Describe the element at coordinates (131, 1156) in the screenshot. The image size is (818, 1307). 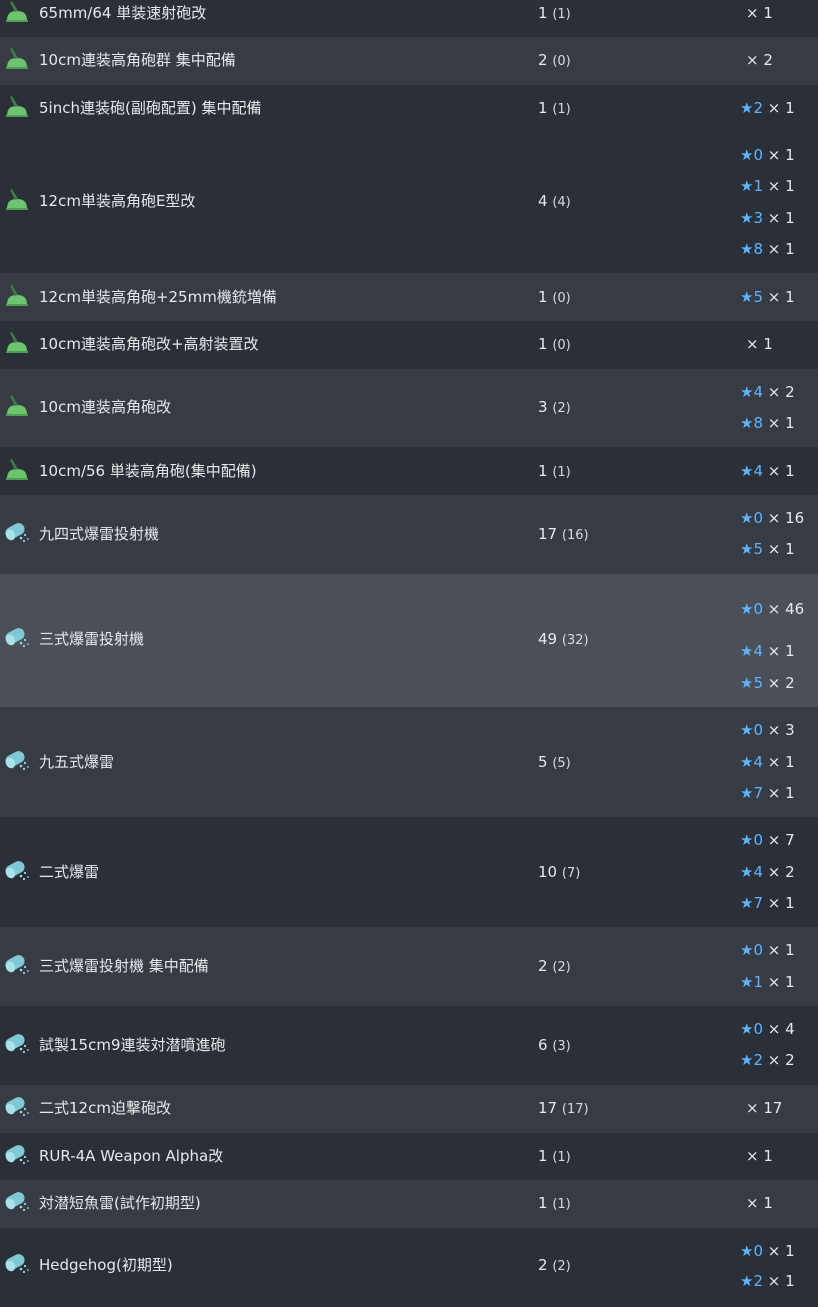
I see `equipment-name: RUR-4A Weapon Alpha改` at that location.